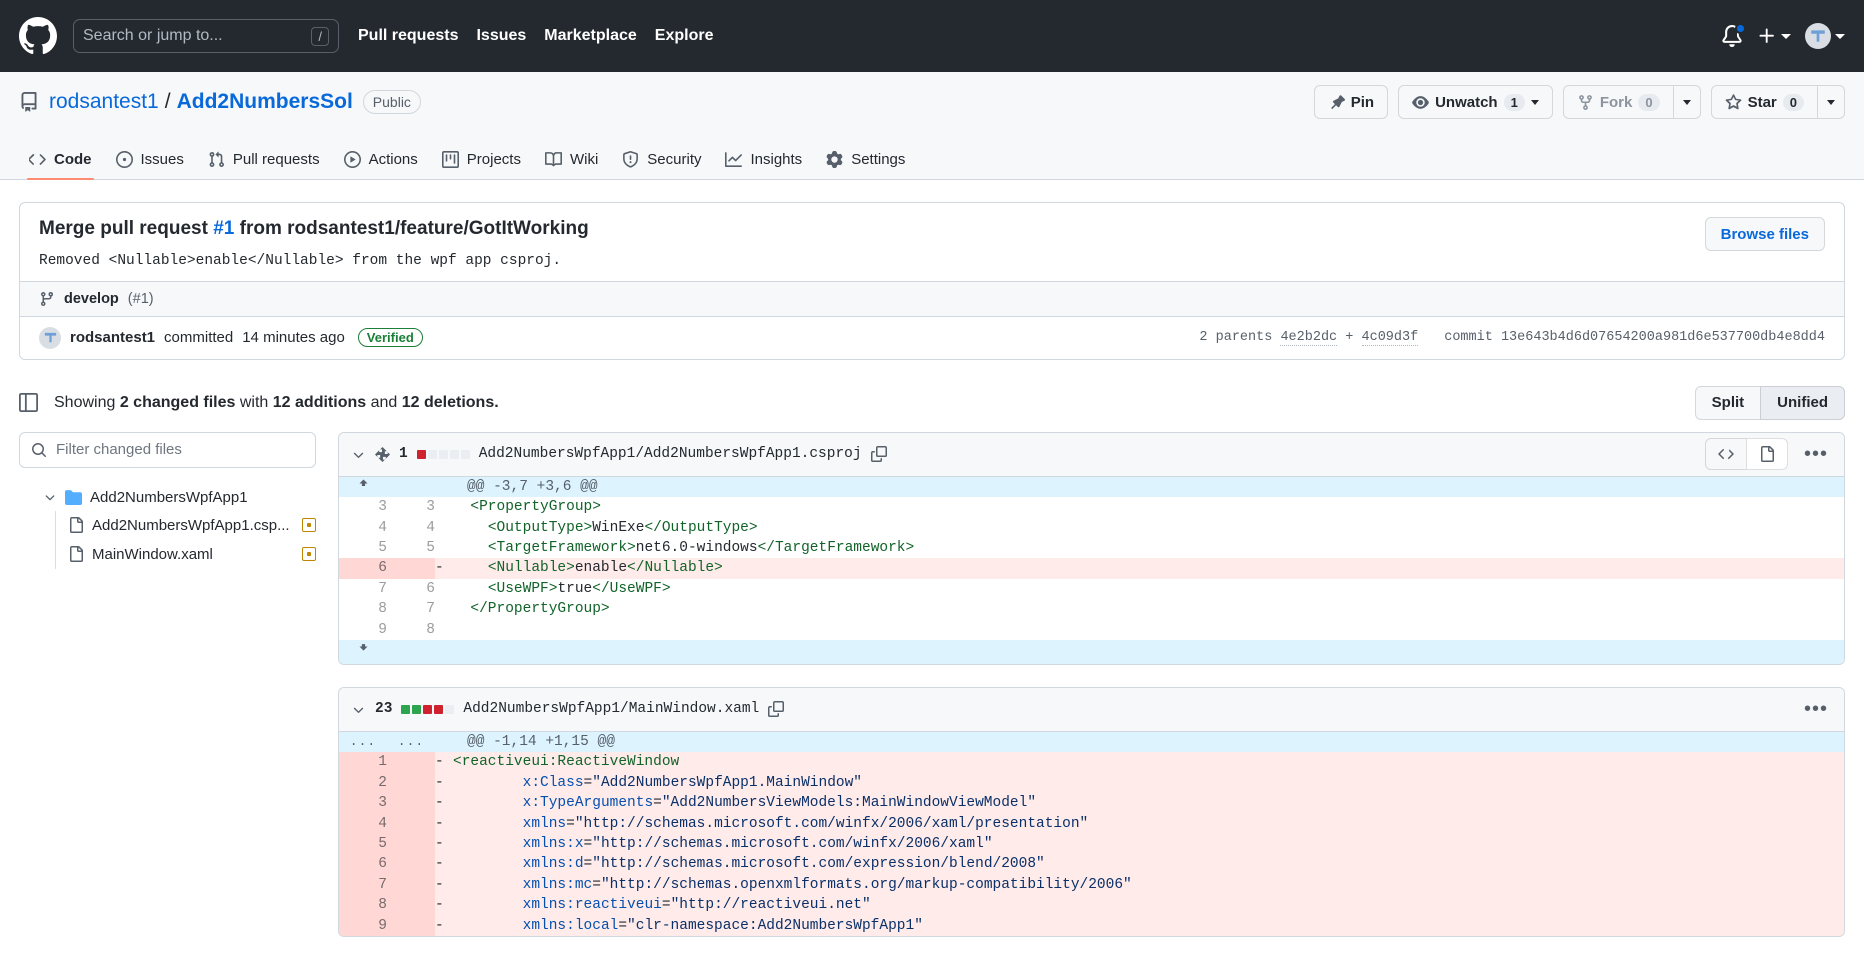 This screenshot has width=1864, height=959. What do you see at coordinates (73, 159) in the screenshot?
I see `tab-code-label: Code` at bounding box center [73, 159].